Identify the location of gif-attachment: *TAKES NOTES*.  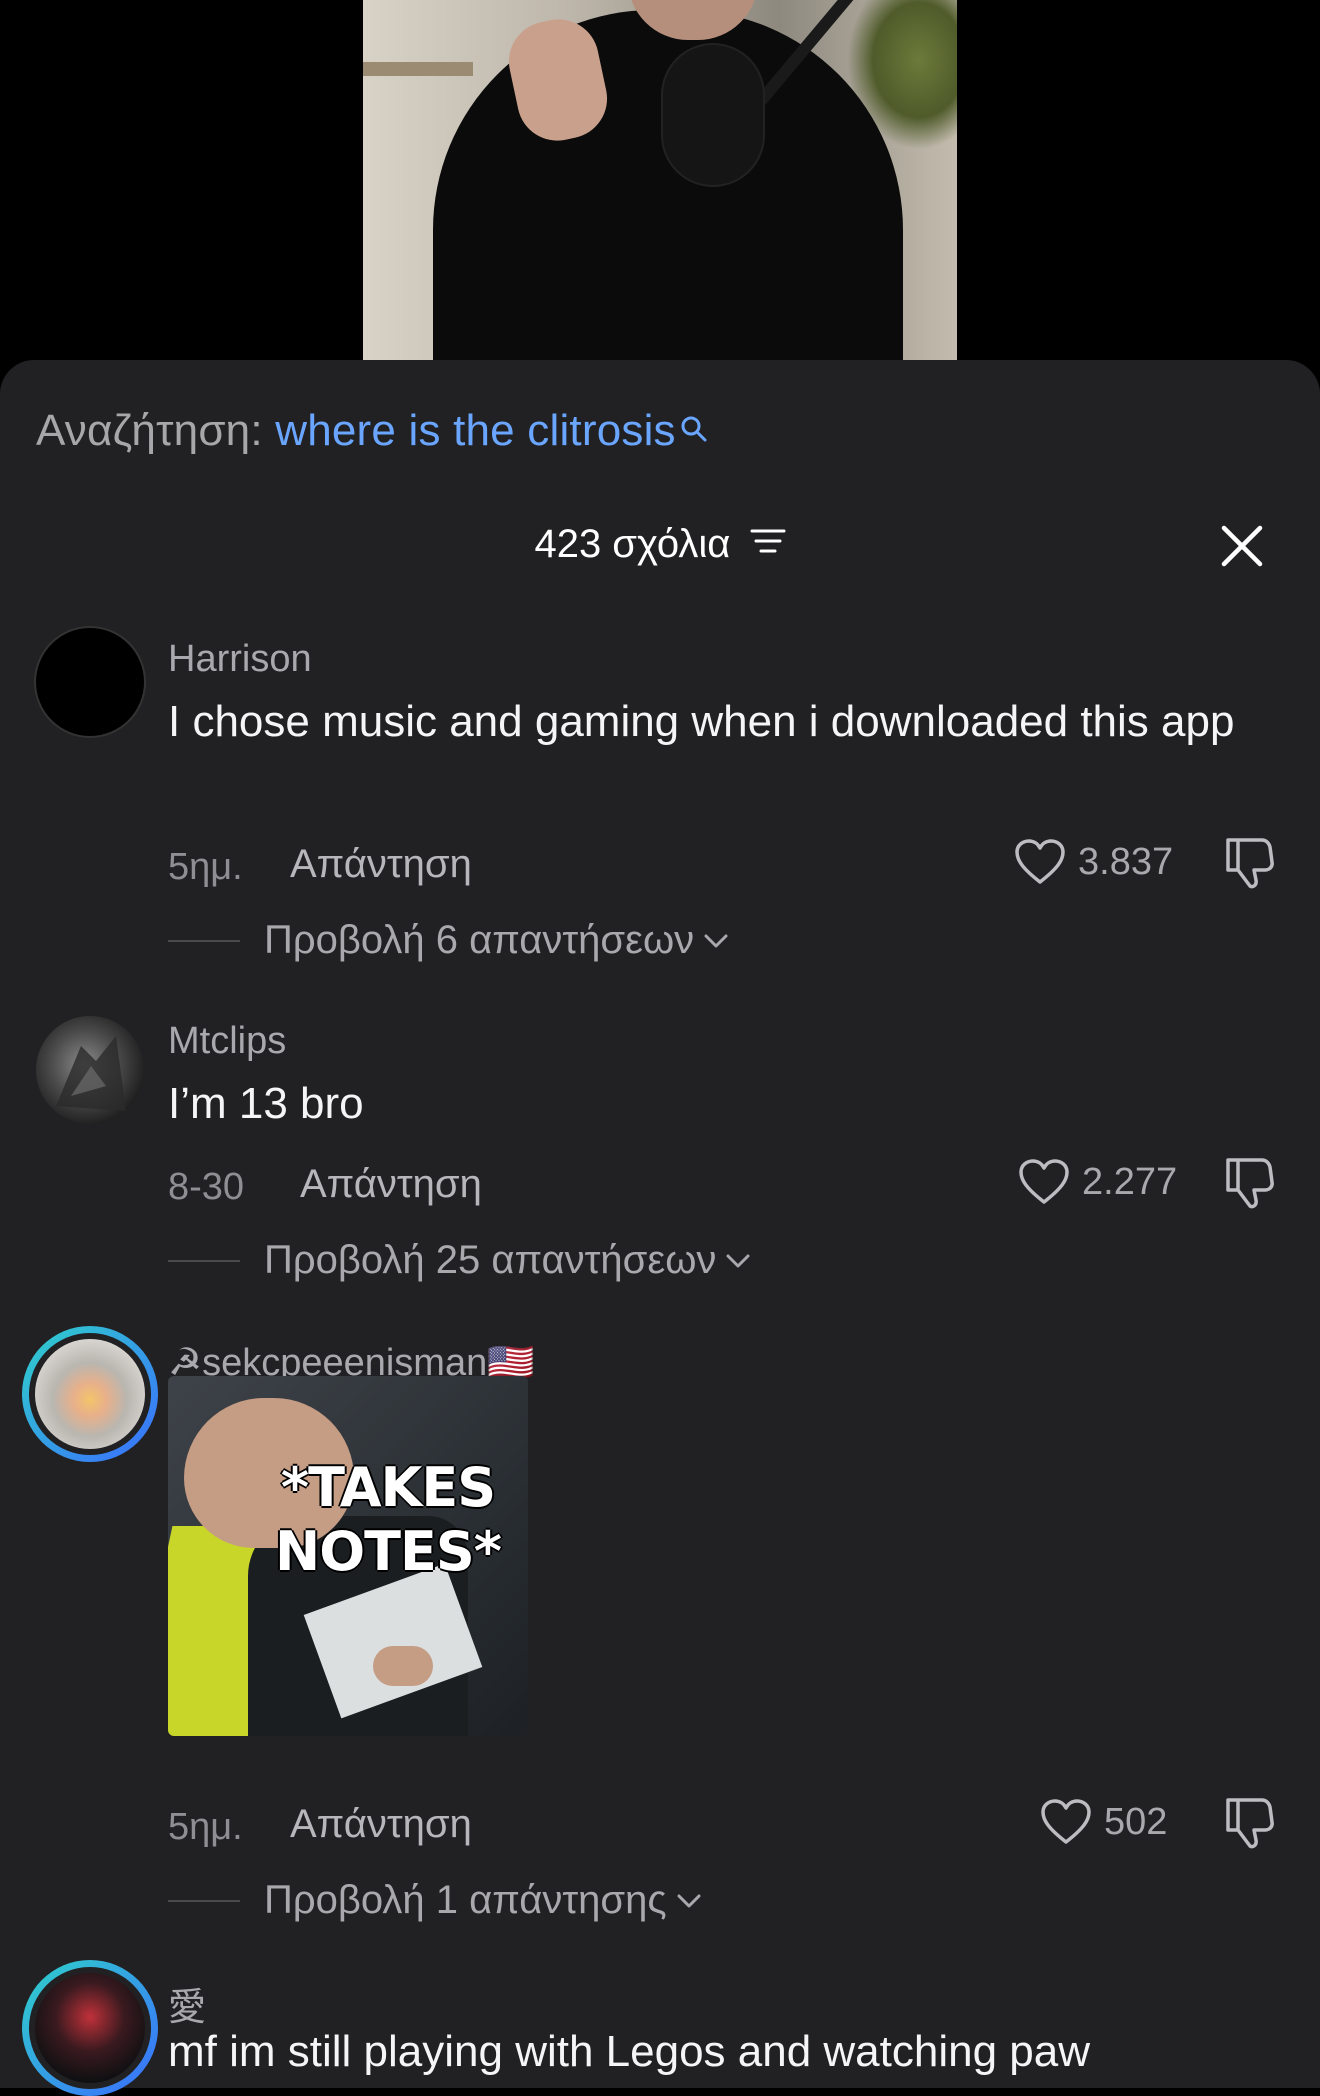
(348, 1556).